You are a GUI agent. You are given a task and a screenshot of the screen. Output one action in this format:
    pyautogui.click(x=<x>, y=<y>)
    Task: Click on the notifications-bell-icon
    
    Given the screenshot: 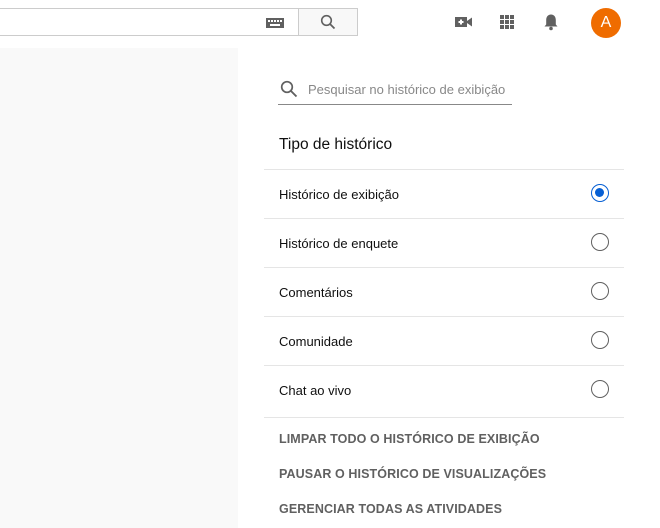 What is the action you would take?
    pyautogui.click(x=551, y=22)
    